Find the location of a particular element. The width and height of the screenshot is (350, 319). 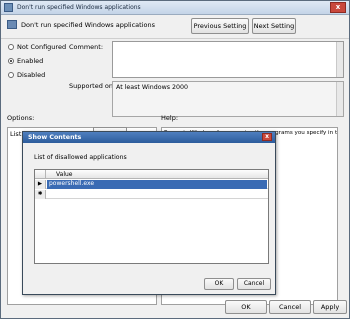

radio-disabled-dot is located at coordinates (11, 75).